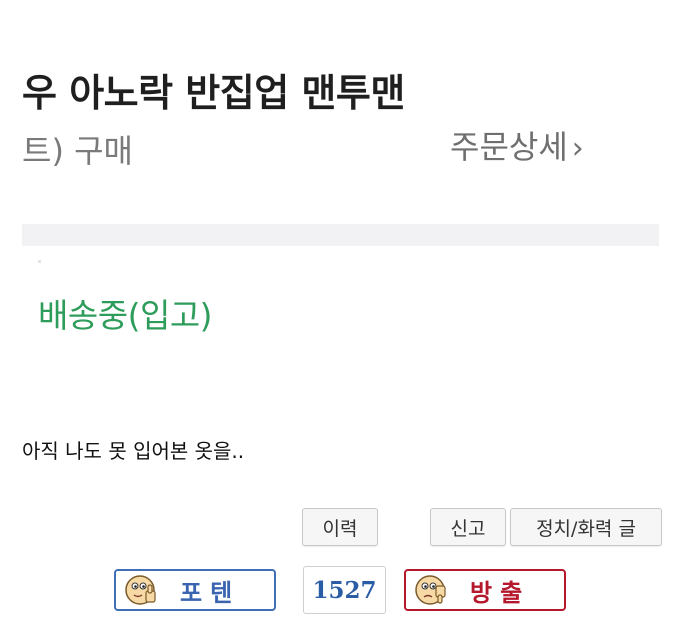 The height and width of the screenshot is (631, 680). I want to click on thumbs-up-face-icon, so click(140, 590).